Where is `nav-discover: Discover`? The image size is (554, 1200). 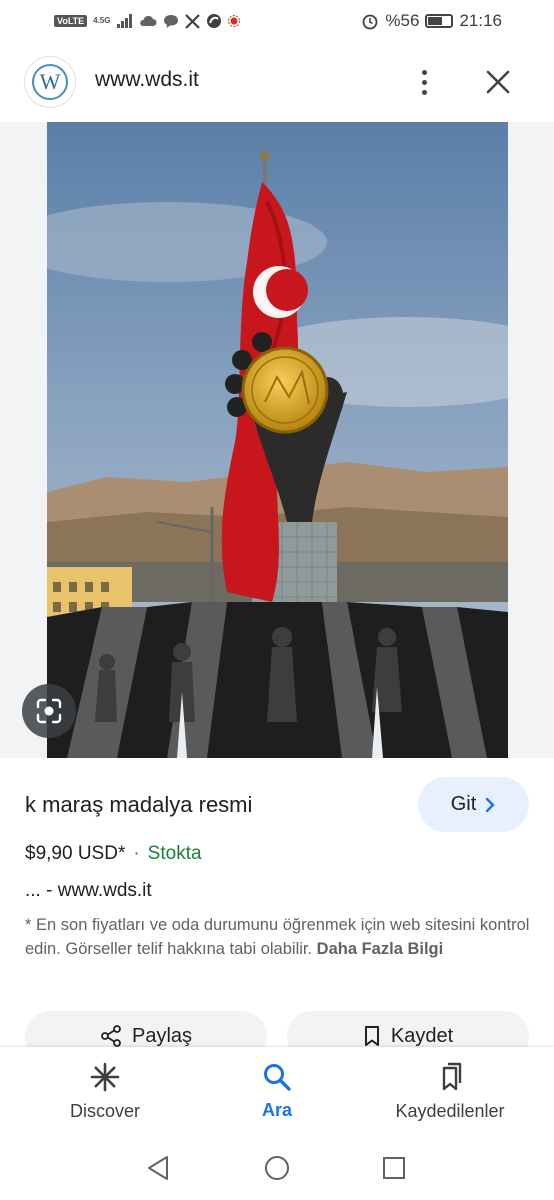 nav-discover: Discover is located at coordinates (105, 1091).